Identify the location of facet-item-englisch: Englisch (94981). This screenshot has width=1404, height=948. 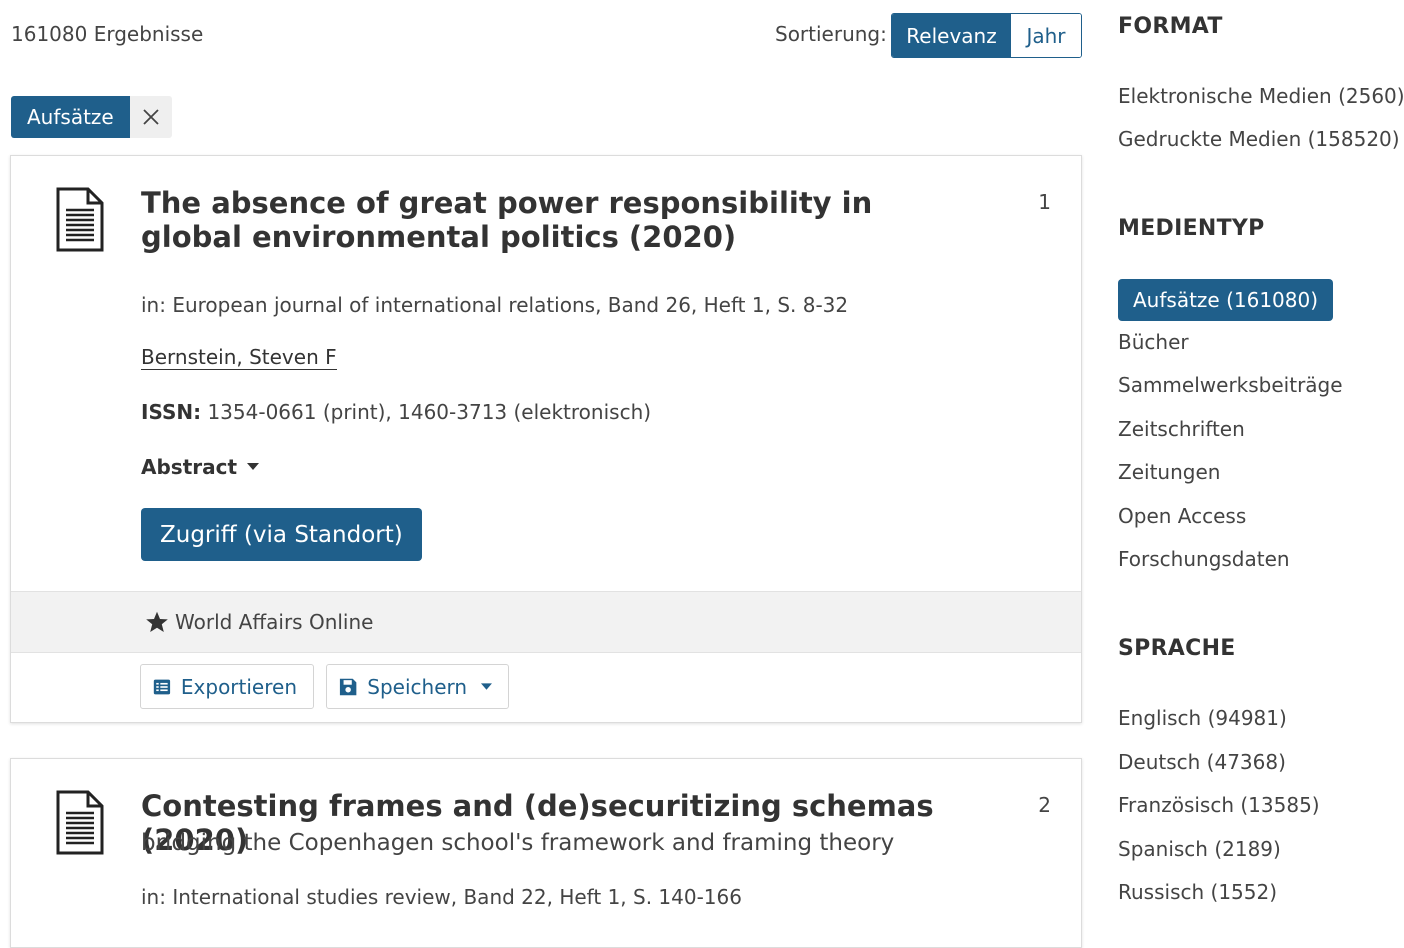
(1202, 718).